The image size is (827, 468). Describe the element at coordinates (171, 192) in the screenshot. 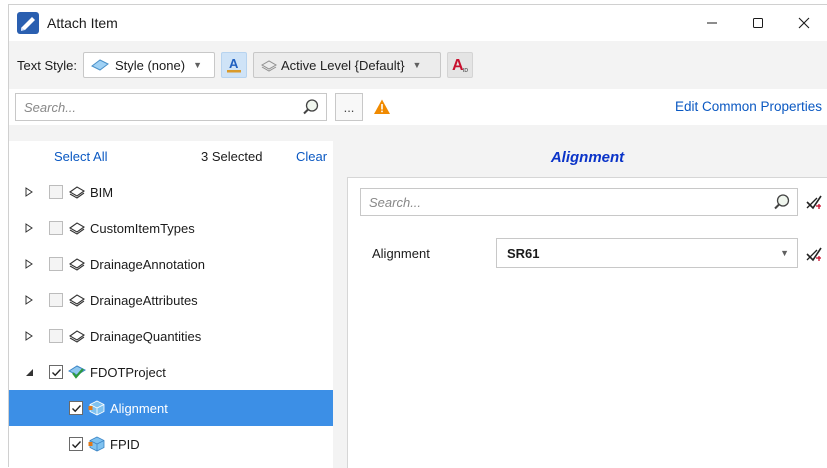

I see `tree-item-bim: BIM` at that location.